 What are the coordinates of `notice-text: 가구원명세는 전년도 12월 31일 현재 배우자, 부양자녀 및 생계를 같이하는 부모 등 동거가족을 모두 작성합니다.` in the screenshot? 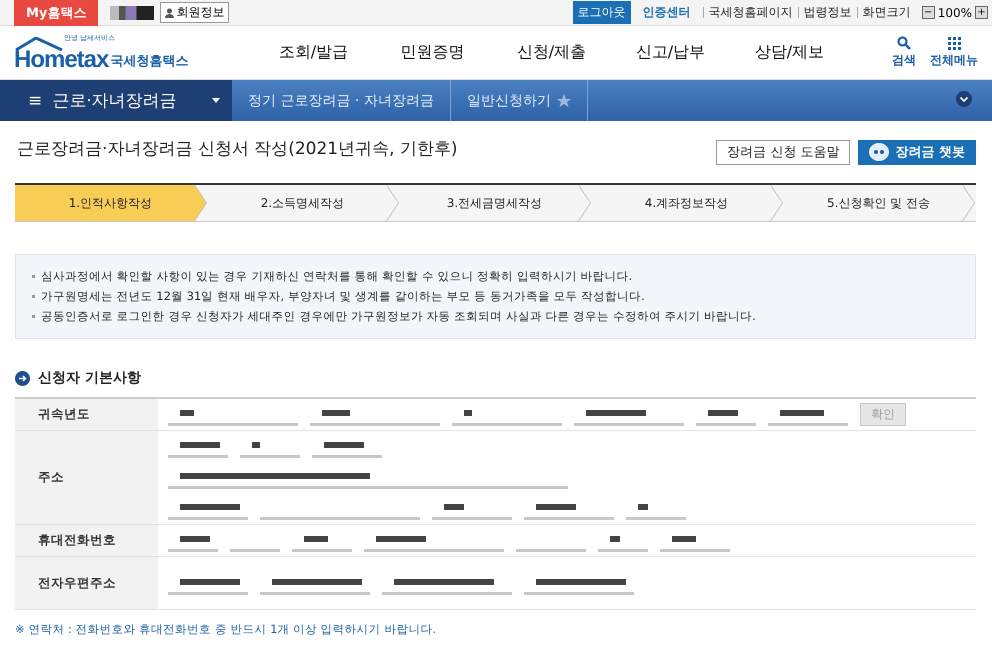 It's located at (343, 296).